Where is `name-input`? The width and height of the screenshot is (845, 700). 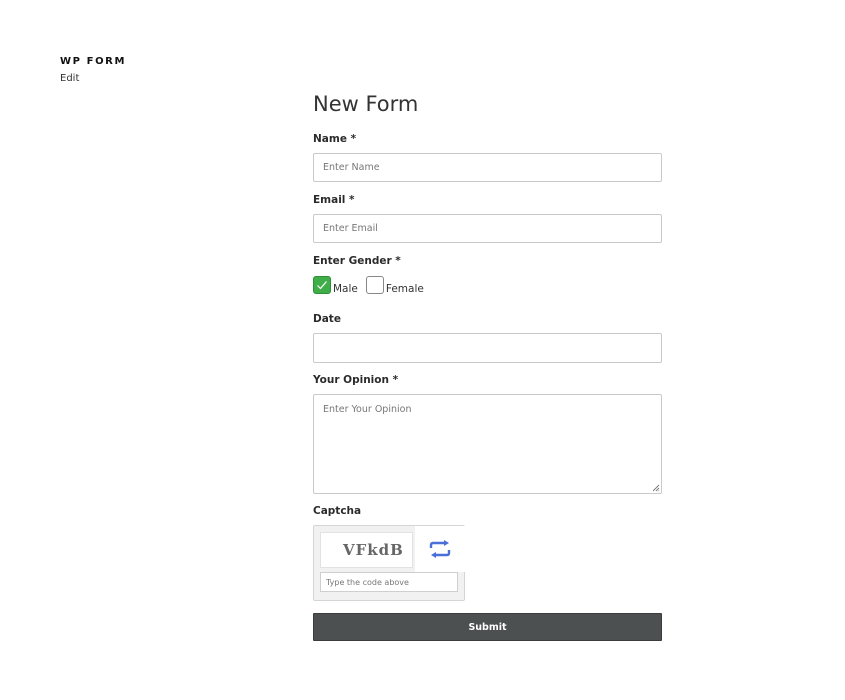
name-input is located at coordinates (487, 167).